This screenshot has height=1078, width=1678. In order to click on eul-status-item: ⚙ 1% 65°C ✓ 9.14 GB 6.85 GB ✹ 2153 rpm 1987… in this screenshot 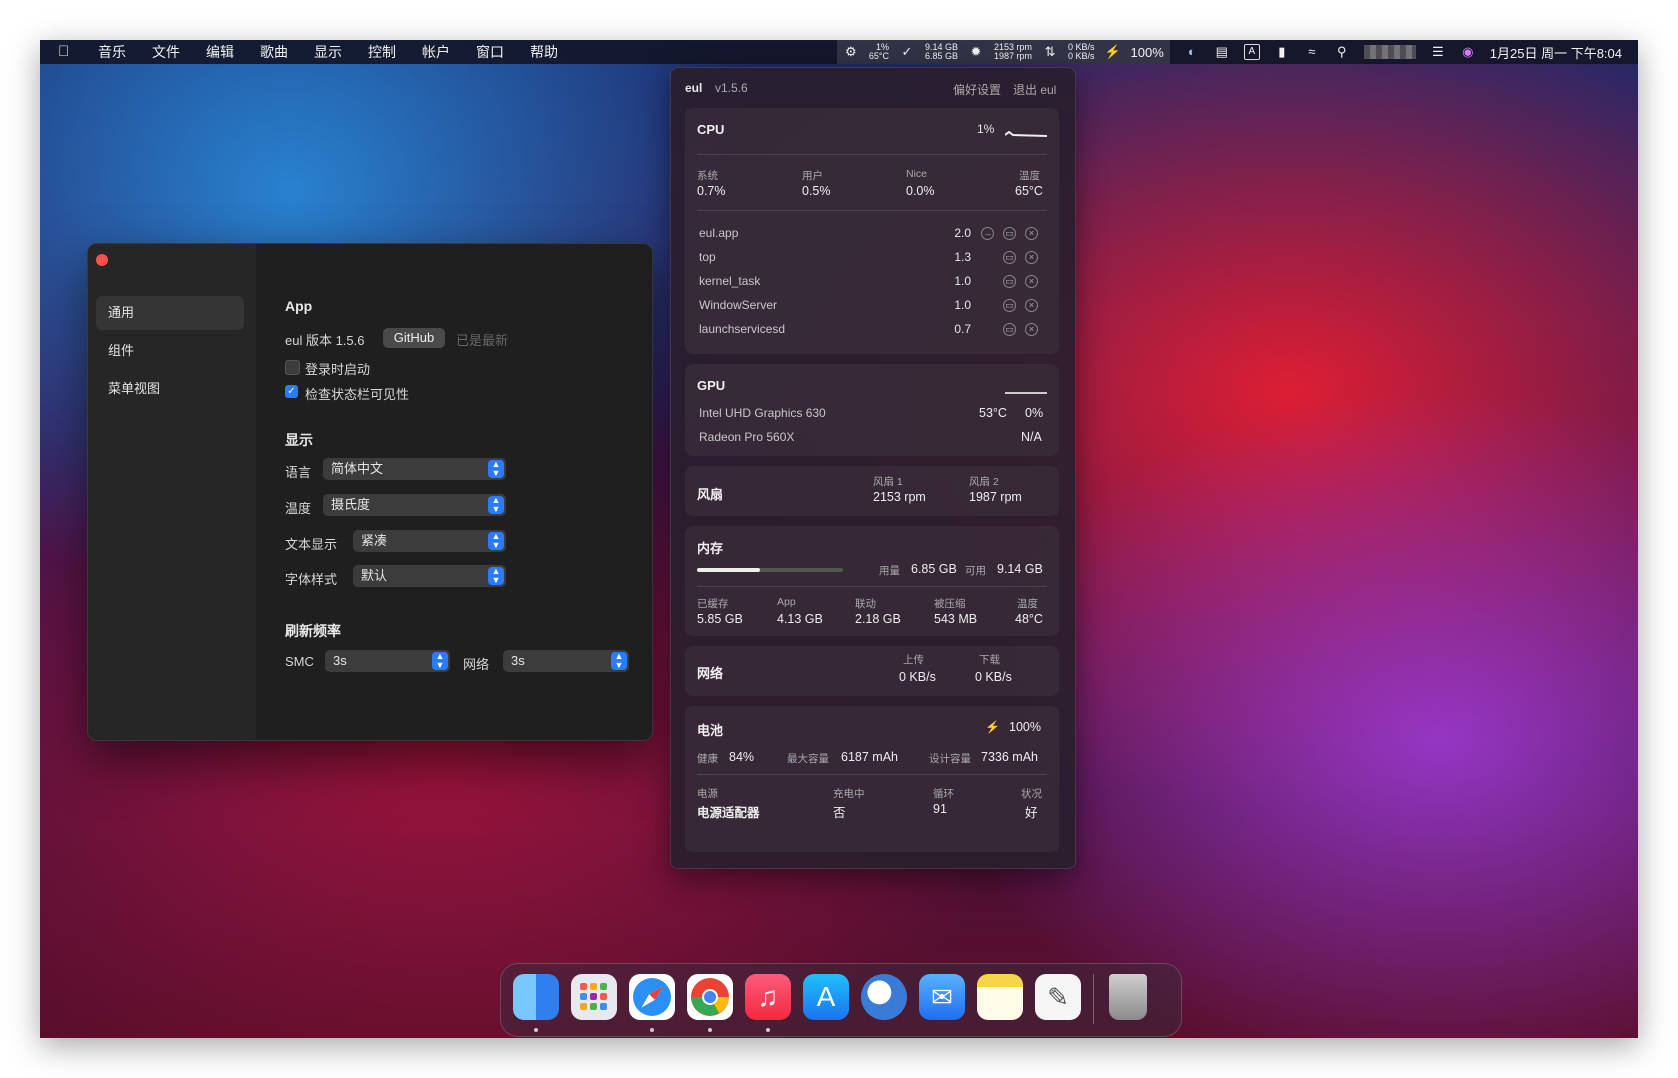, I will do `click(1003, 52)`.